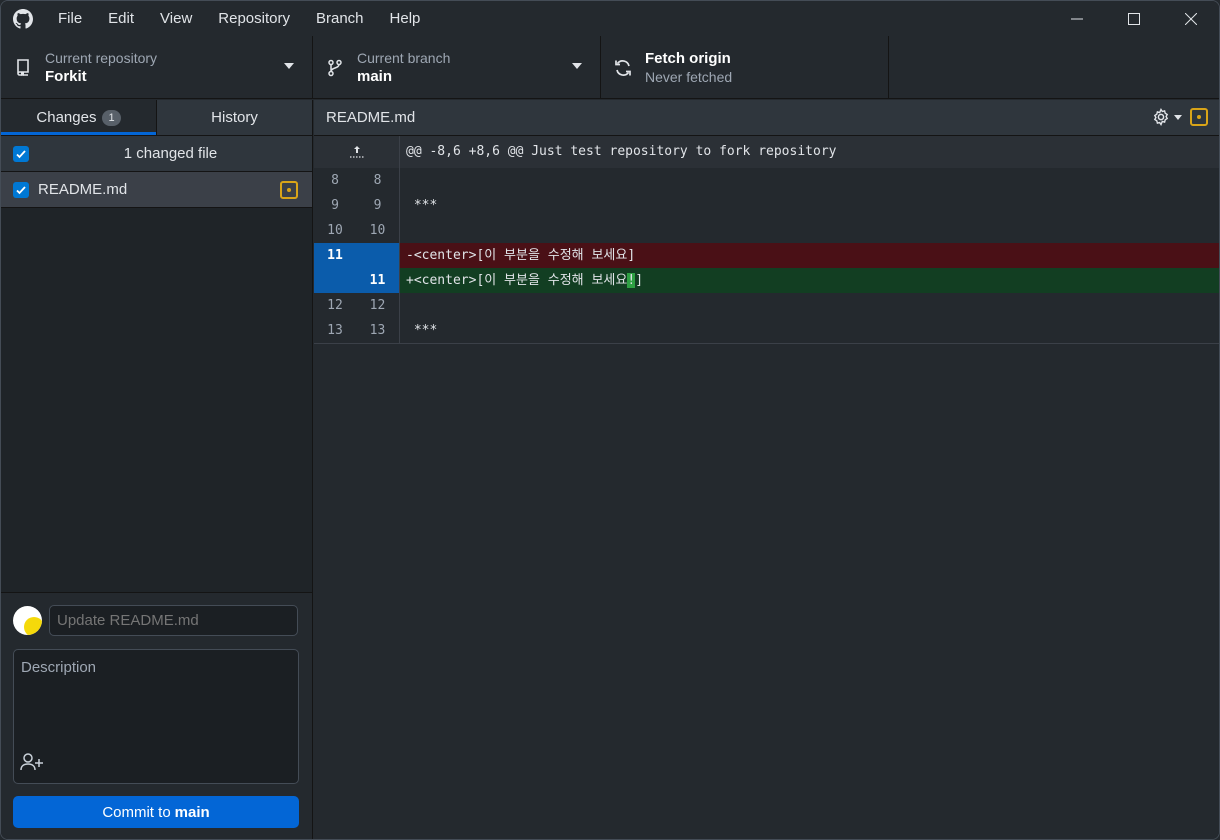 The width and height of the screenshot is (1220, 840). What do you see at coordinates (745, 67) in the screenshot?
I see `fetch-origin-button: Fetch origin Never fetched` at bounding box center [745, 67].